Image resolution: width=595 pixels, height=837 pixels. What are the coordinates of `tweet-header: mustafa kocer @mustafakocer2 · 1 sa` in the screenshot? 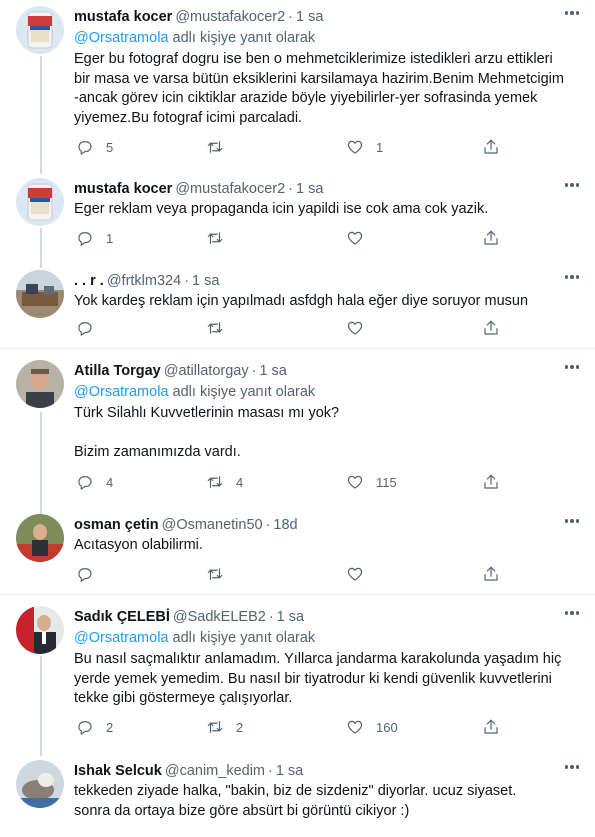 It's located at (198, 17).